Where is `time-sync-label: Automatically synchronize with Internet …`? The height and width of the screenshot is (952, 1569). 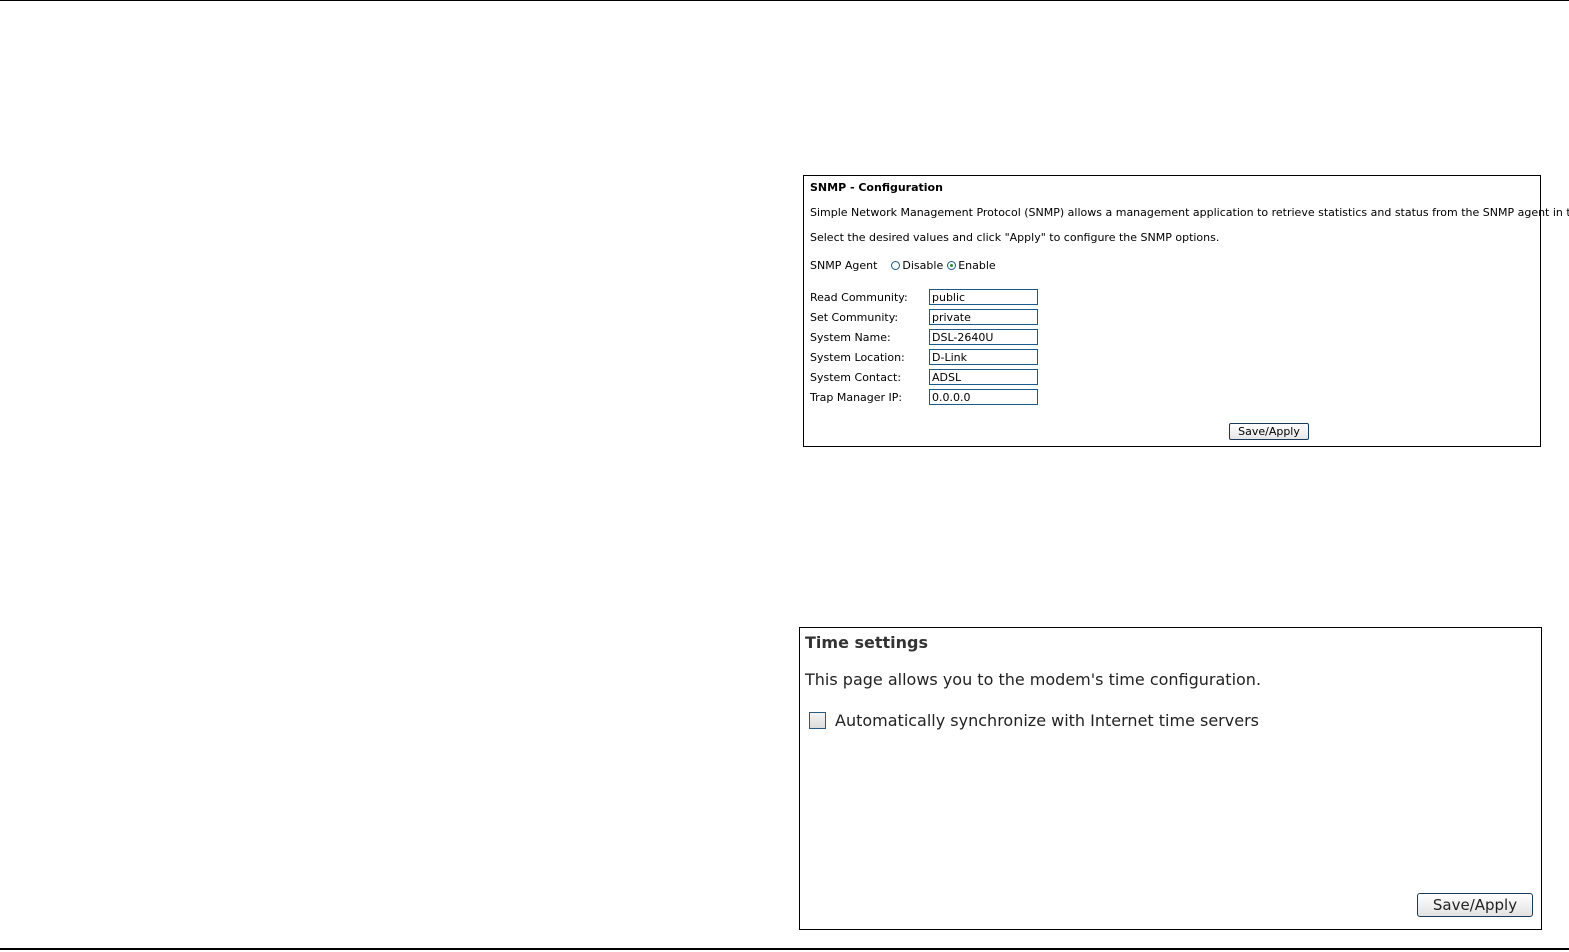 time-sync-label: Automatically synchronize with Internet … is located at coordinates (1047, 720).